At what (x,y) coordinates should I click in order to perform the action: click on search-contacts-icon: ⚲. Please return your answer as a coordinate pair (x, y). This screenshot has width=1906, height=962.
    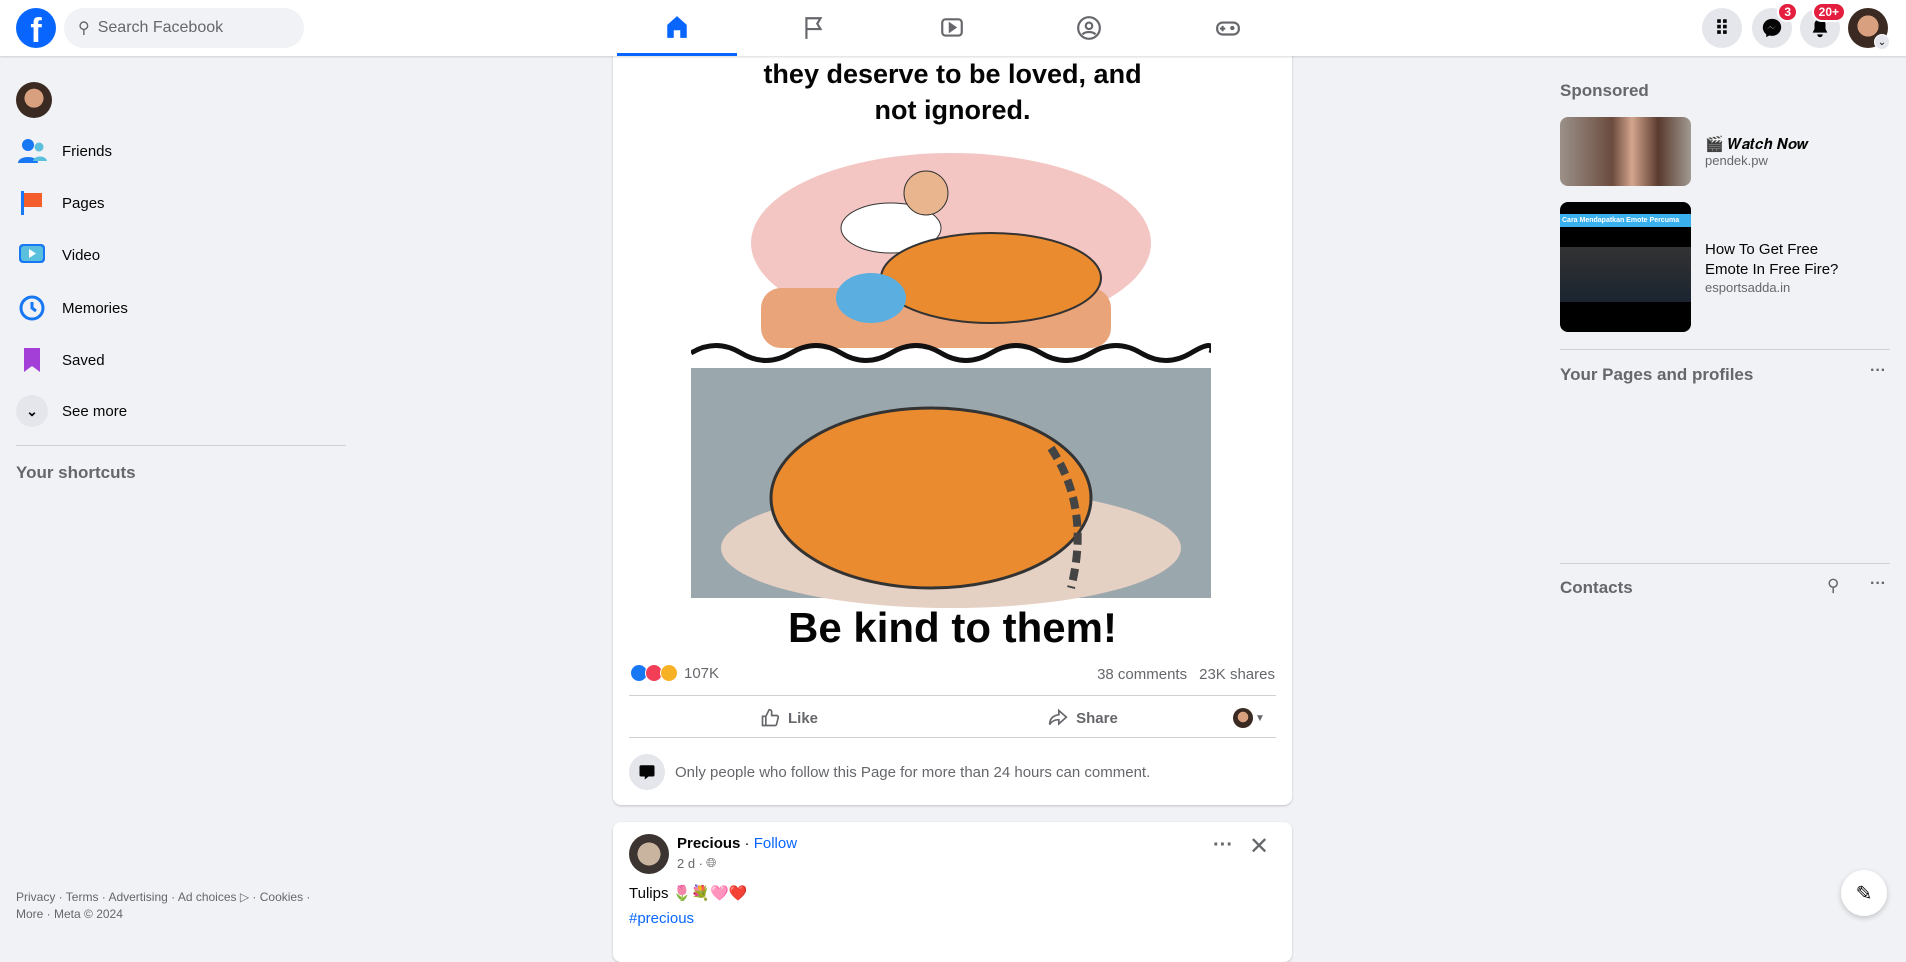
    Looking at the image, I should click on (1833, 586).